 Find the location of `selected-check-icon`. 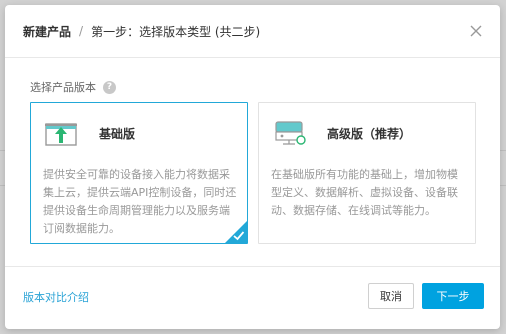

selected-check-icon is located at coordinates (236, 232).